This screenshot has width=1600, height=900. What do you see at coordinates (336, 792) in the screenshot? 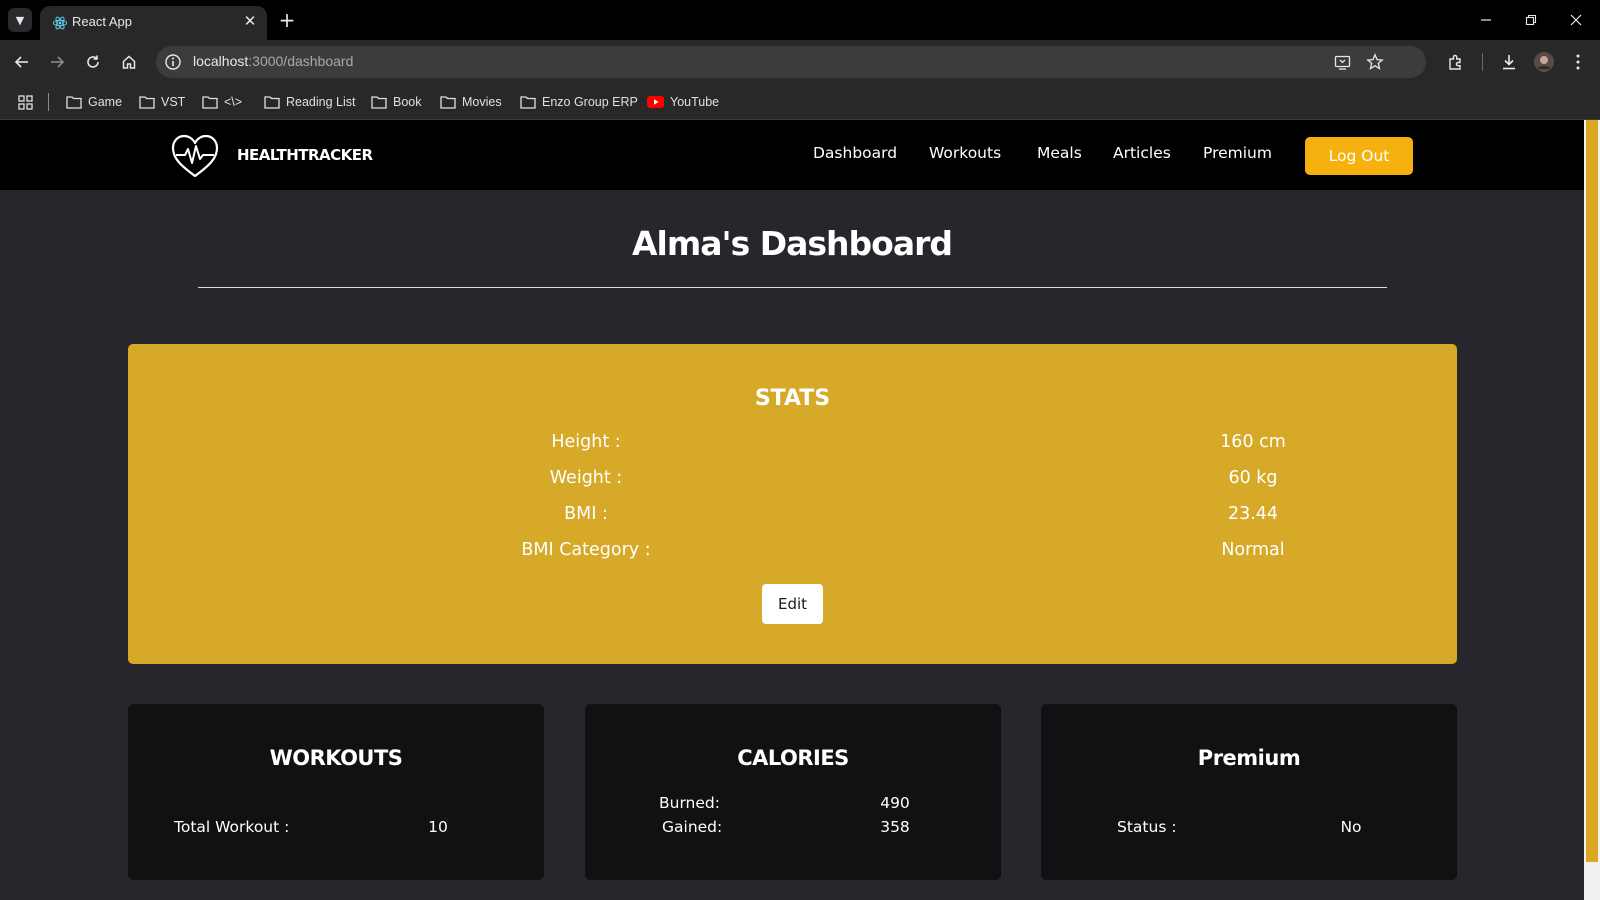
I see `workouts-card: WORKOUTS Total Workout : 10` at bounding box center [336, 792].